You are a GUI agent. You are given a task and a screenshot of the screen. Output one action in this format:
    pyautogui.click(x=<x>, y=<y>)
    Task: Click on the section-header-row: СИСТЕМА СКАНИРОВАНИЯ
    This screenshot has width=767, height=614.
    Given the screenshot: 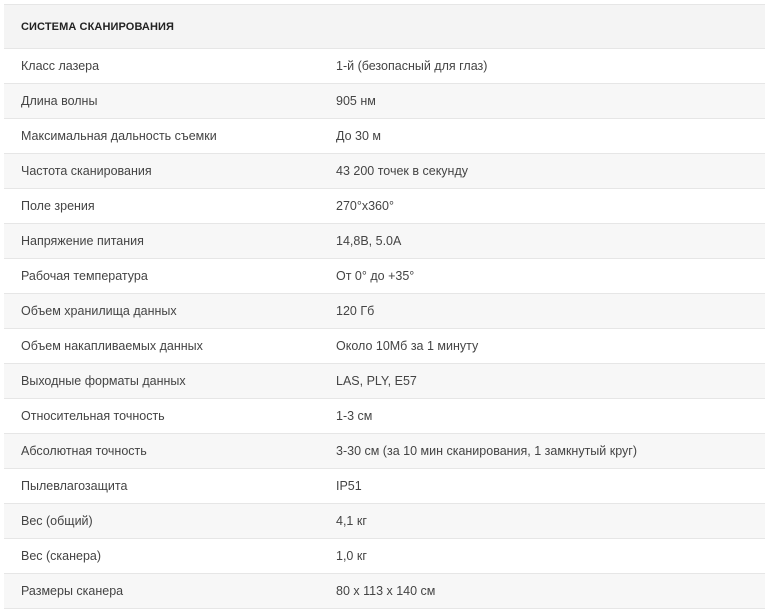 What is the action you would take?
    pyautogui.click(x=384, y=26)
    